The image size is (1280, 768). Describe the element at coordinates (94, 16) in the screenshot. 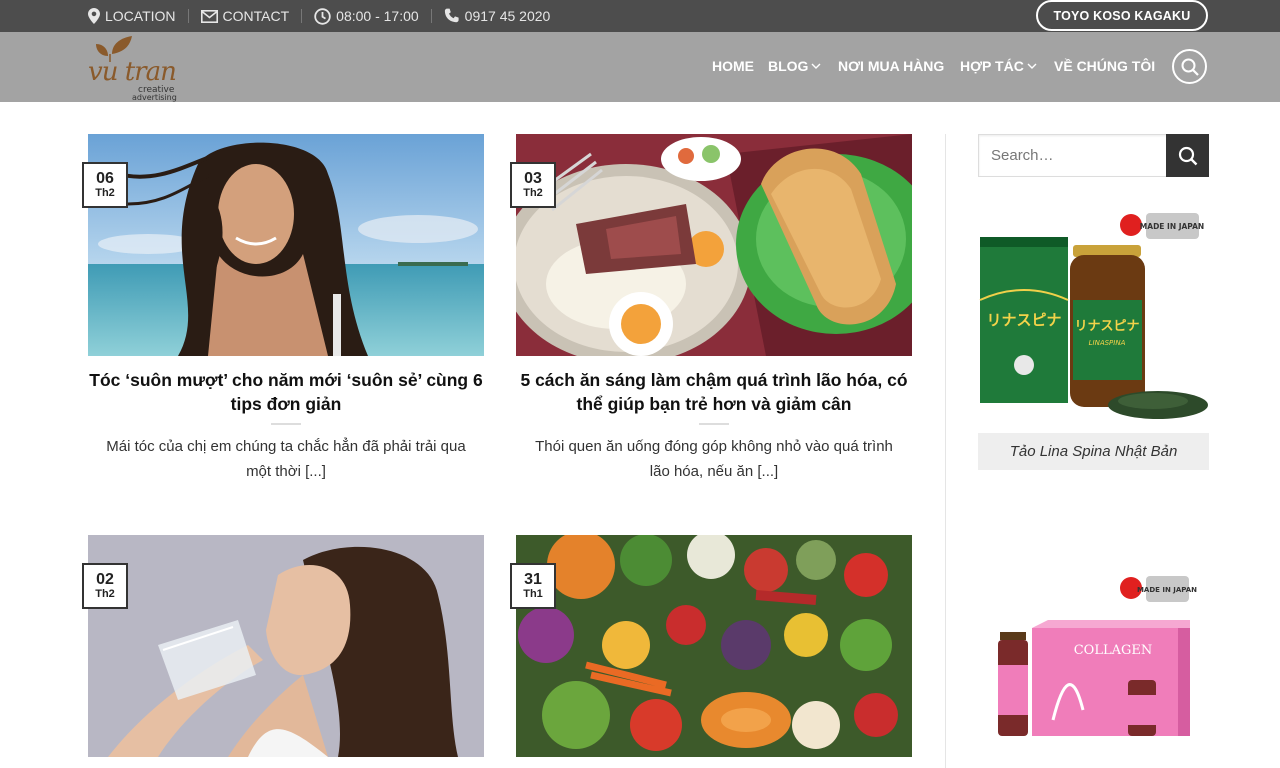

I see `map-pin-icon` at that location.